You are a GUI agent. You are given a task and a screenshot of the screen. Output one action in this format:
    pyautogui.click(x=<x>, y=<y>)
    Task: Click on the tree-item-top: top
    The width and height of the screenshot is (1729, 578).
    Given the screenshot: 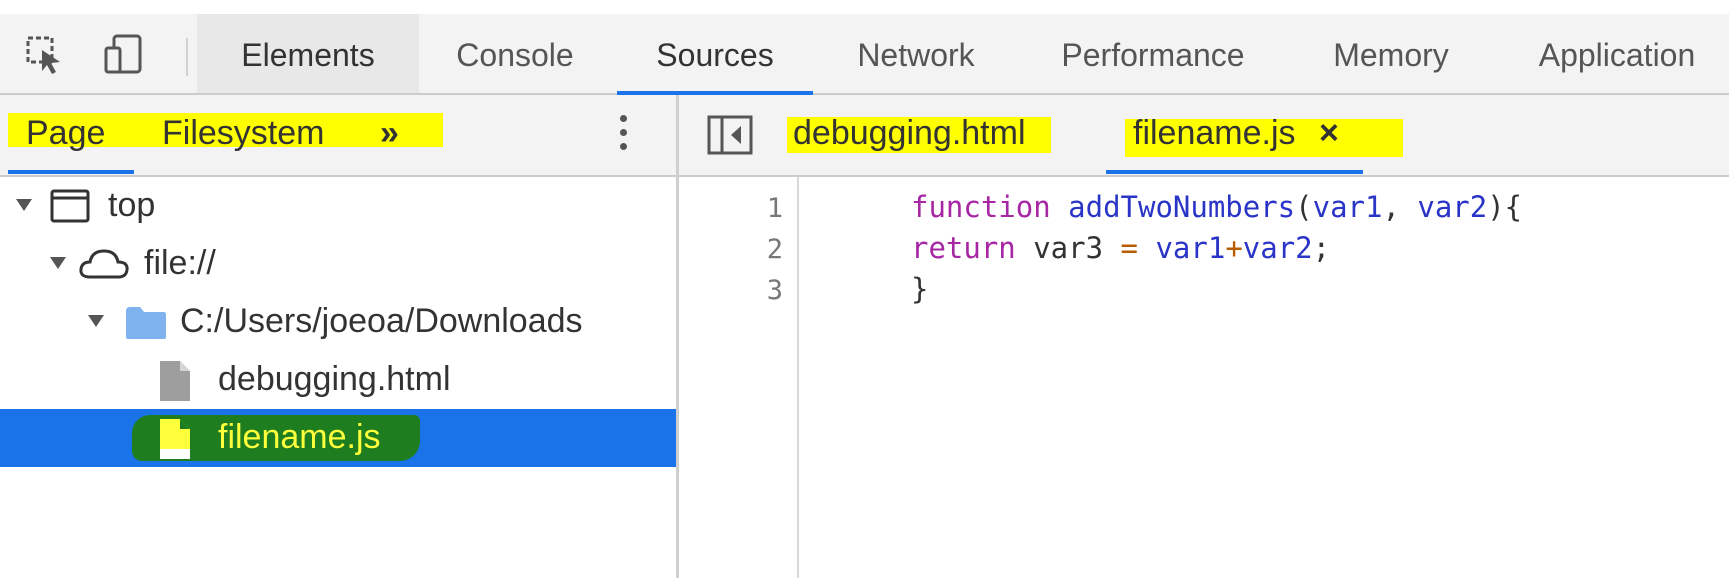 What is the action you would take?
    pyautogui.click(x=338, y=206)
    